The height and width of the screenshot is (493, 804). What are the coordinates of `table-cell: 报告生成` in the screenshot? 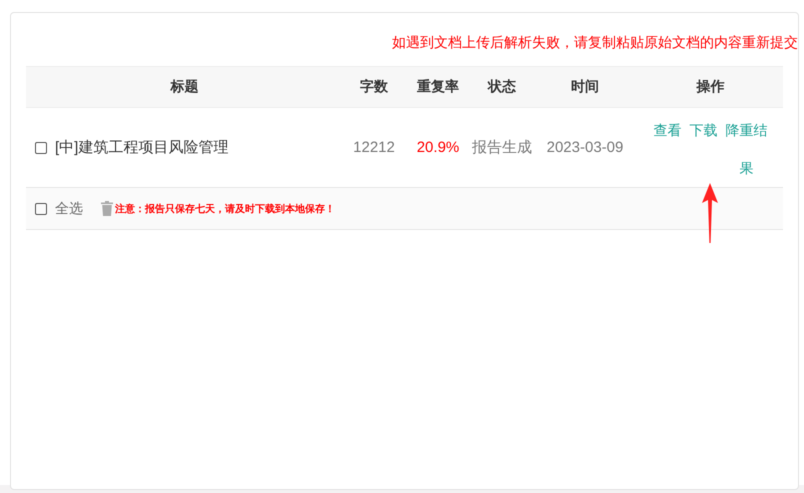 It's located at (502, 147).